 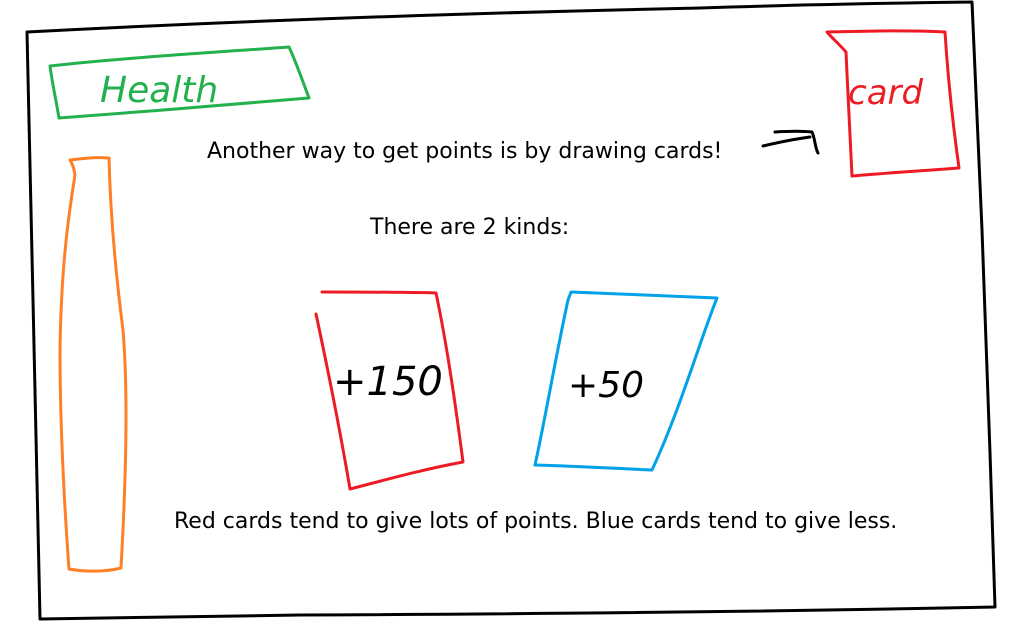 I want to click on deck-card-label: card, so click(x=886, y=93).